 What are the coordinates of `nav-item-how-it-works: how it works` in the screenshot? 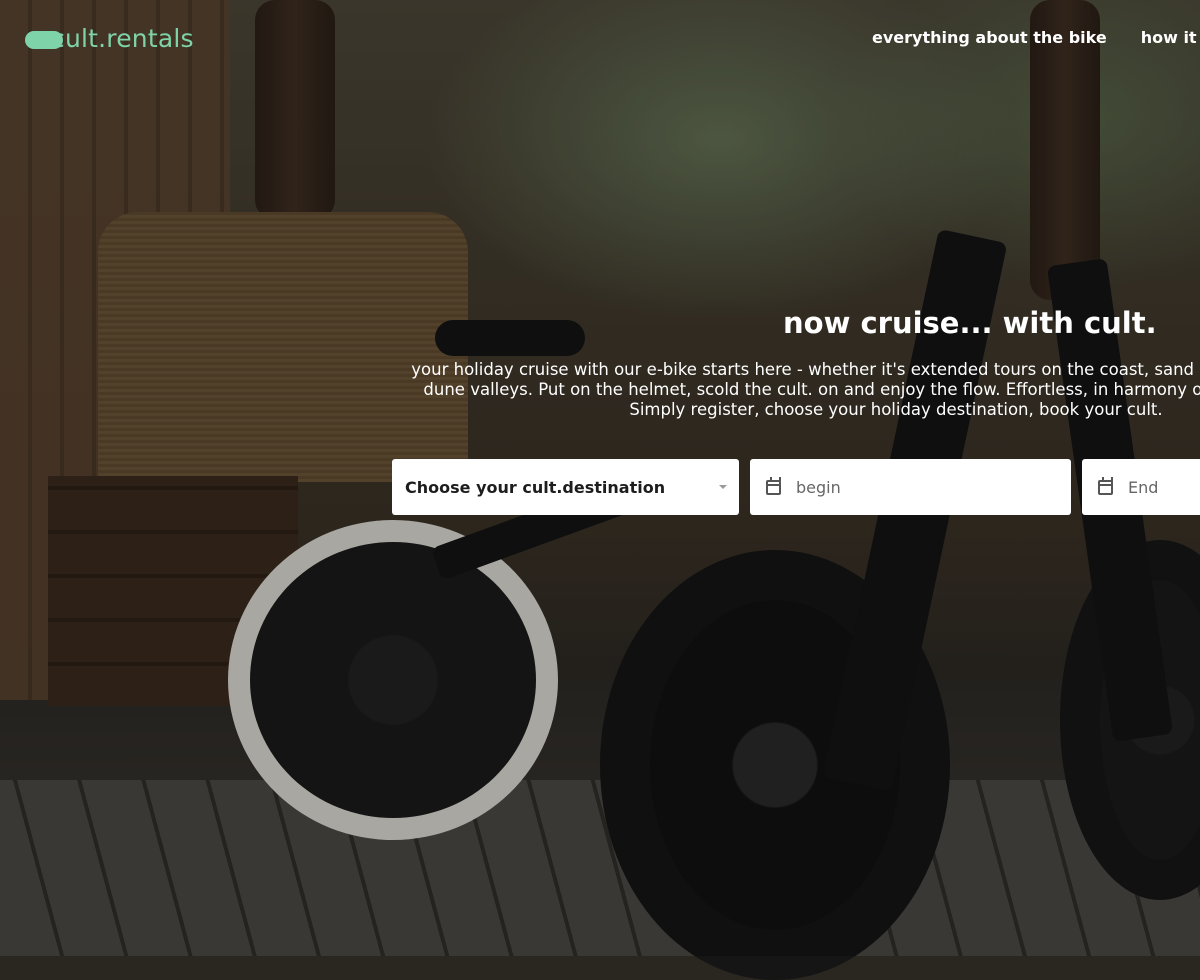 It's located at (1170, 37).